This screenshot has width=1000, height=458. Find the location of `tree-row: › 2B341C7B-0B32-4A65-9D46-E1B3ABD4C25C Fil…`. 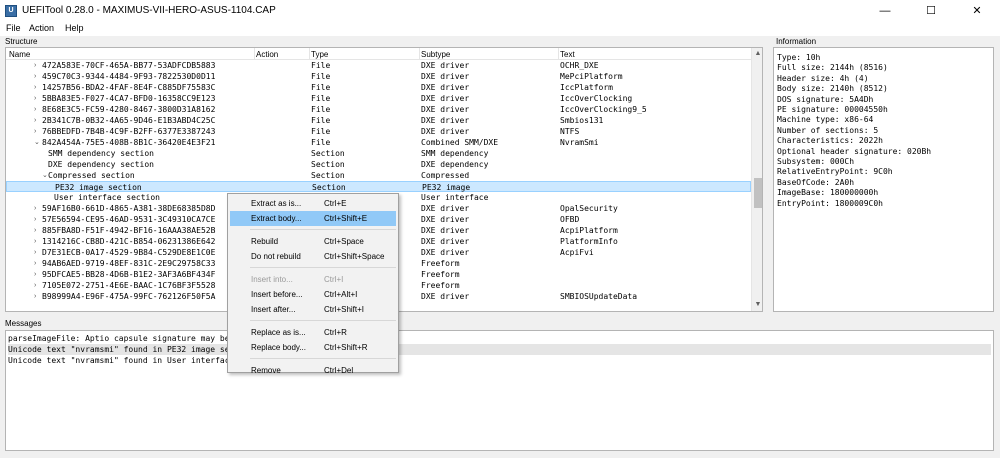

tree-row: › 2B341C7B-0B32-4A65-9D46-E1B3ABD4C25C Fil… is located at coordinates (378, 120).